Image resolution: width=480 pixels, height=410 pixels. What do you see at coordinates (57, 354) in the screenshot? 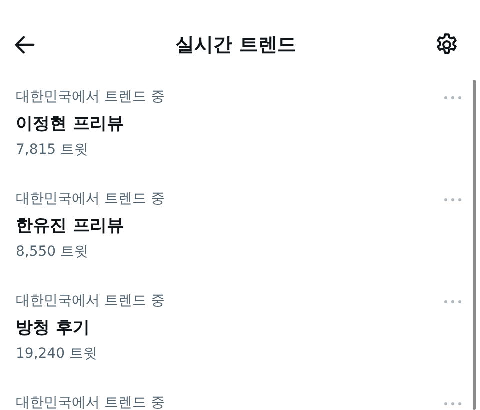
I see `tweet-count: 19,240 트윗` at bounding box center [57, 354].